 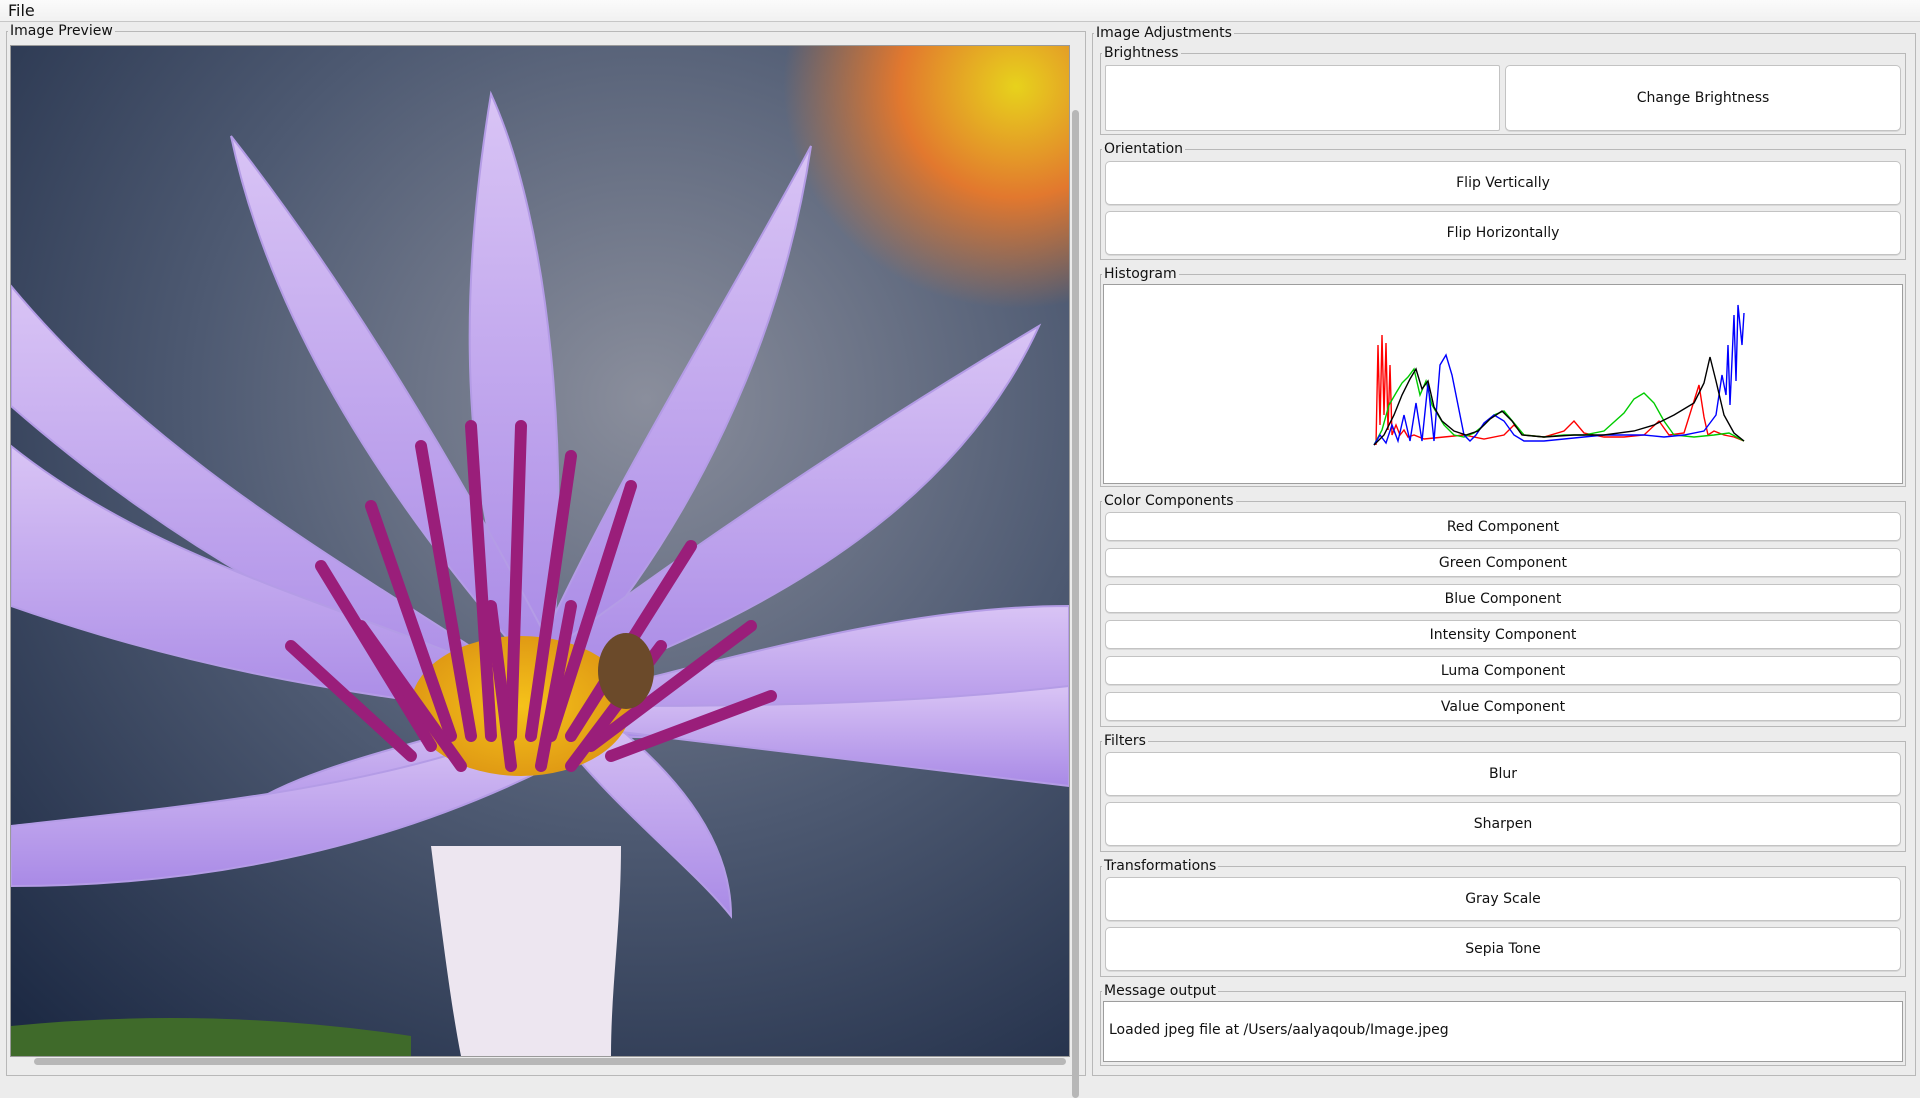 I want to click on intensity-component-button: Intensity Component, so click(x=1503, y=634).